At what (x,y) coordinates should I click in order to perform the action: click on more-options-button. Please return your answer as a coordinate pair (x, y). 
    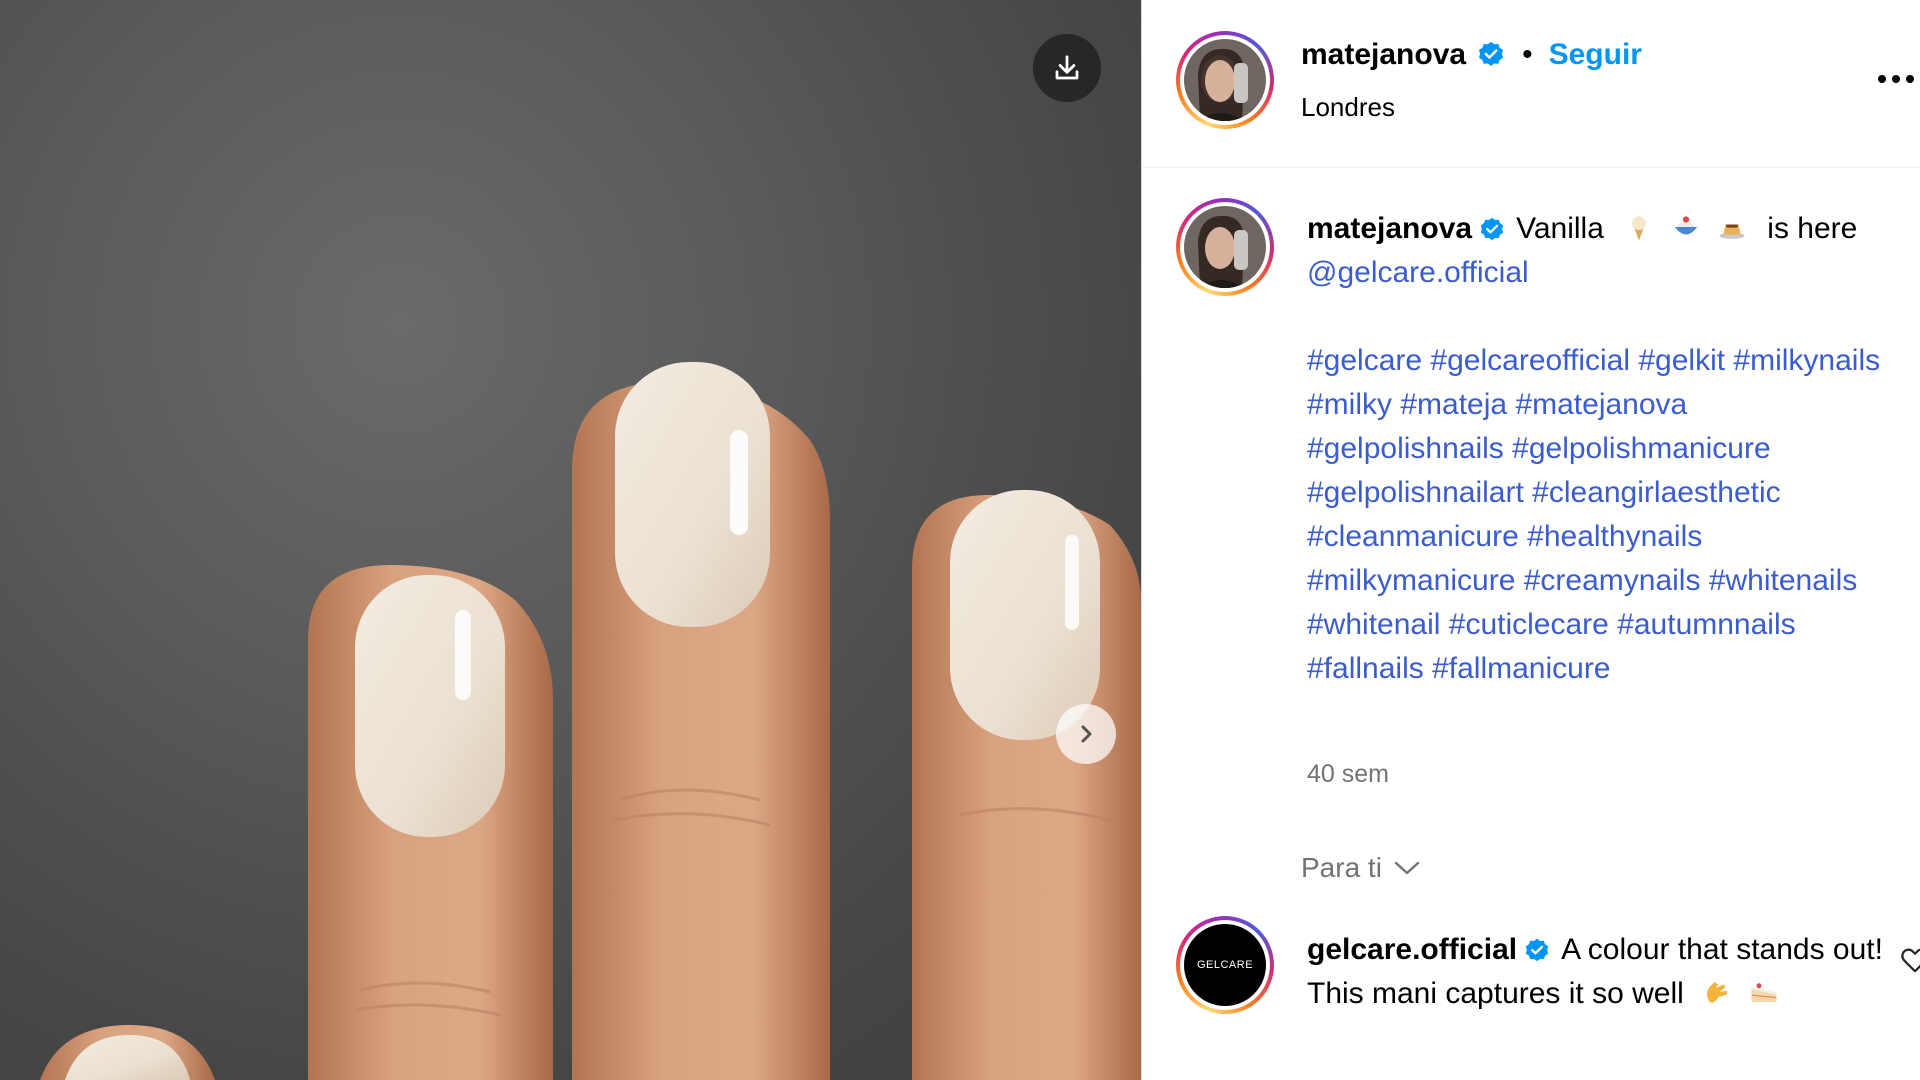
    Looking at the image, I should click on (1896, 81).